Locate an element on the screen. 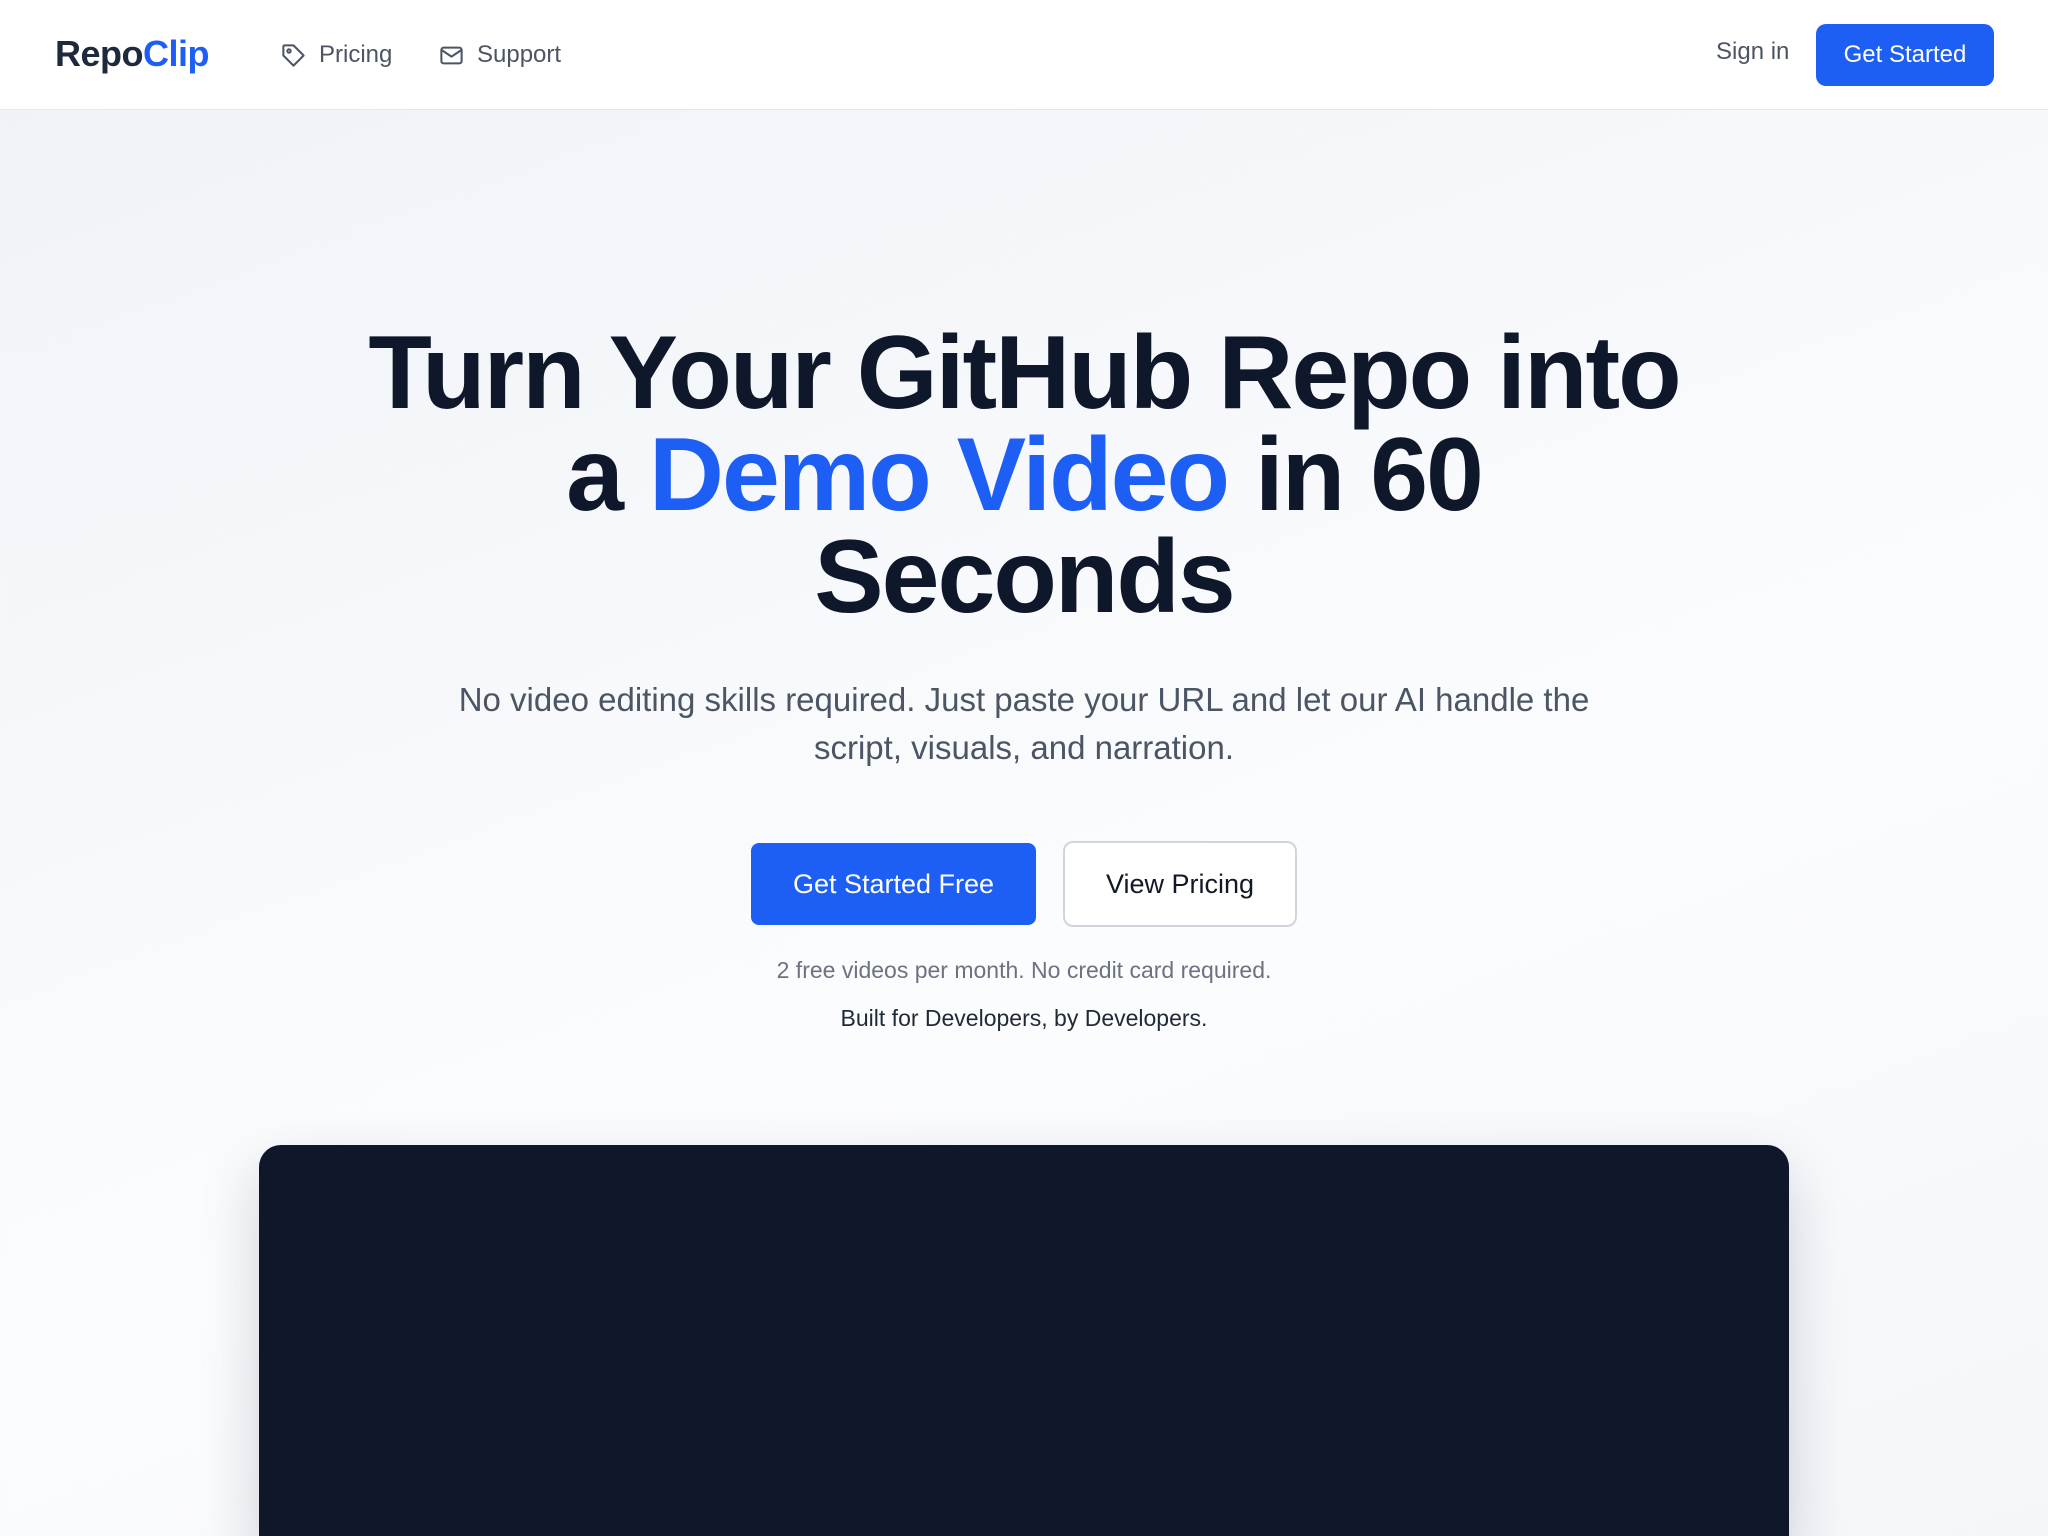 The width and height of the screenshot is (2048, 1536). nav-link-support-label: Support is located at coordinates (519, 54).